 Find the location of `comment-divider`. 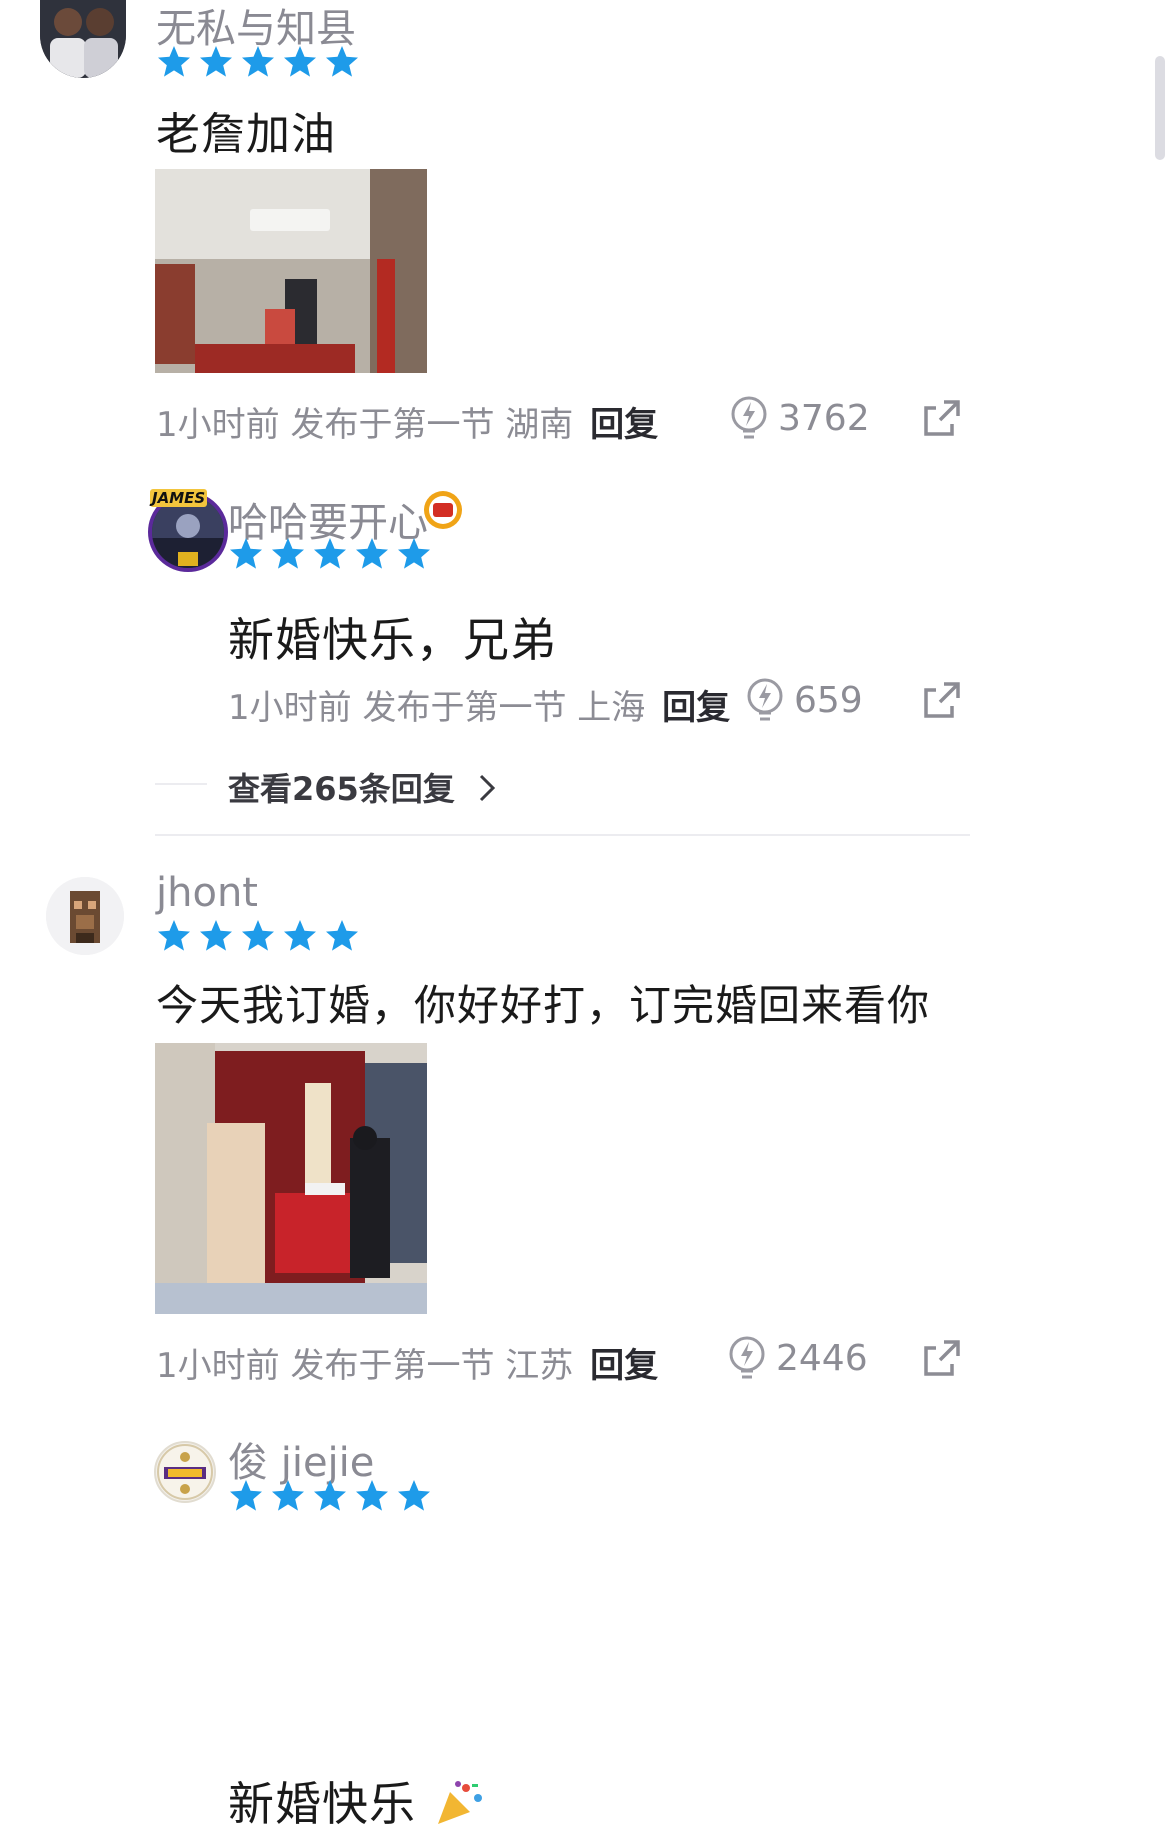

comment-divider is located at coordinates (562, 835).